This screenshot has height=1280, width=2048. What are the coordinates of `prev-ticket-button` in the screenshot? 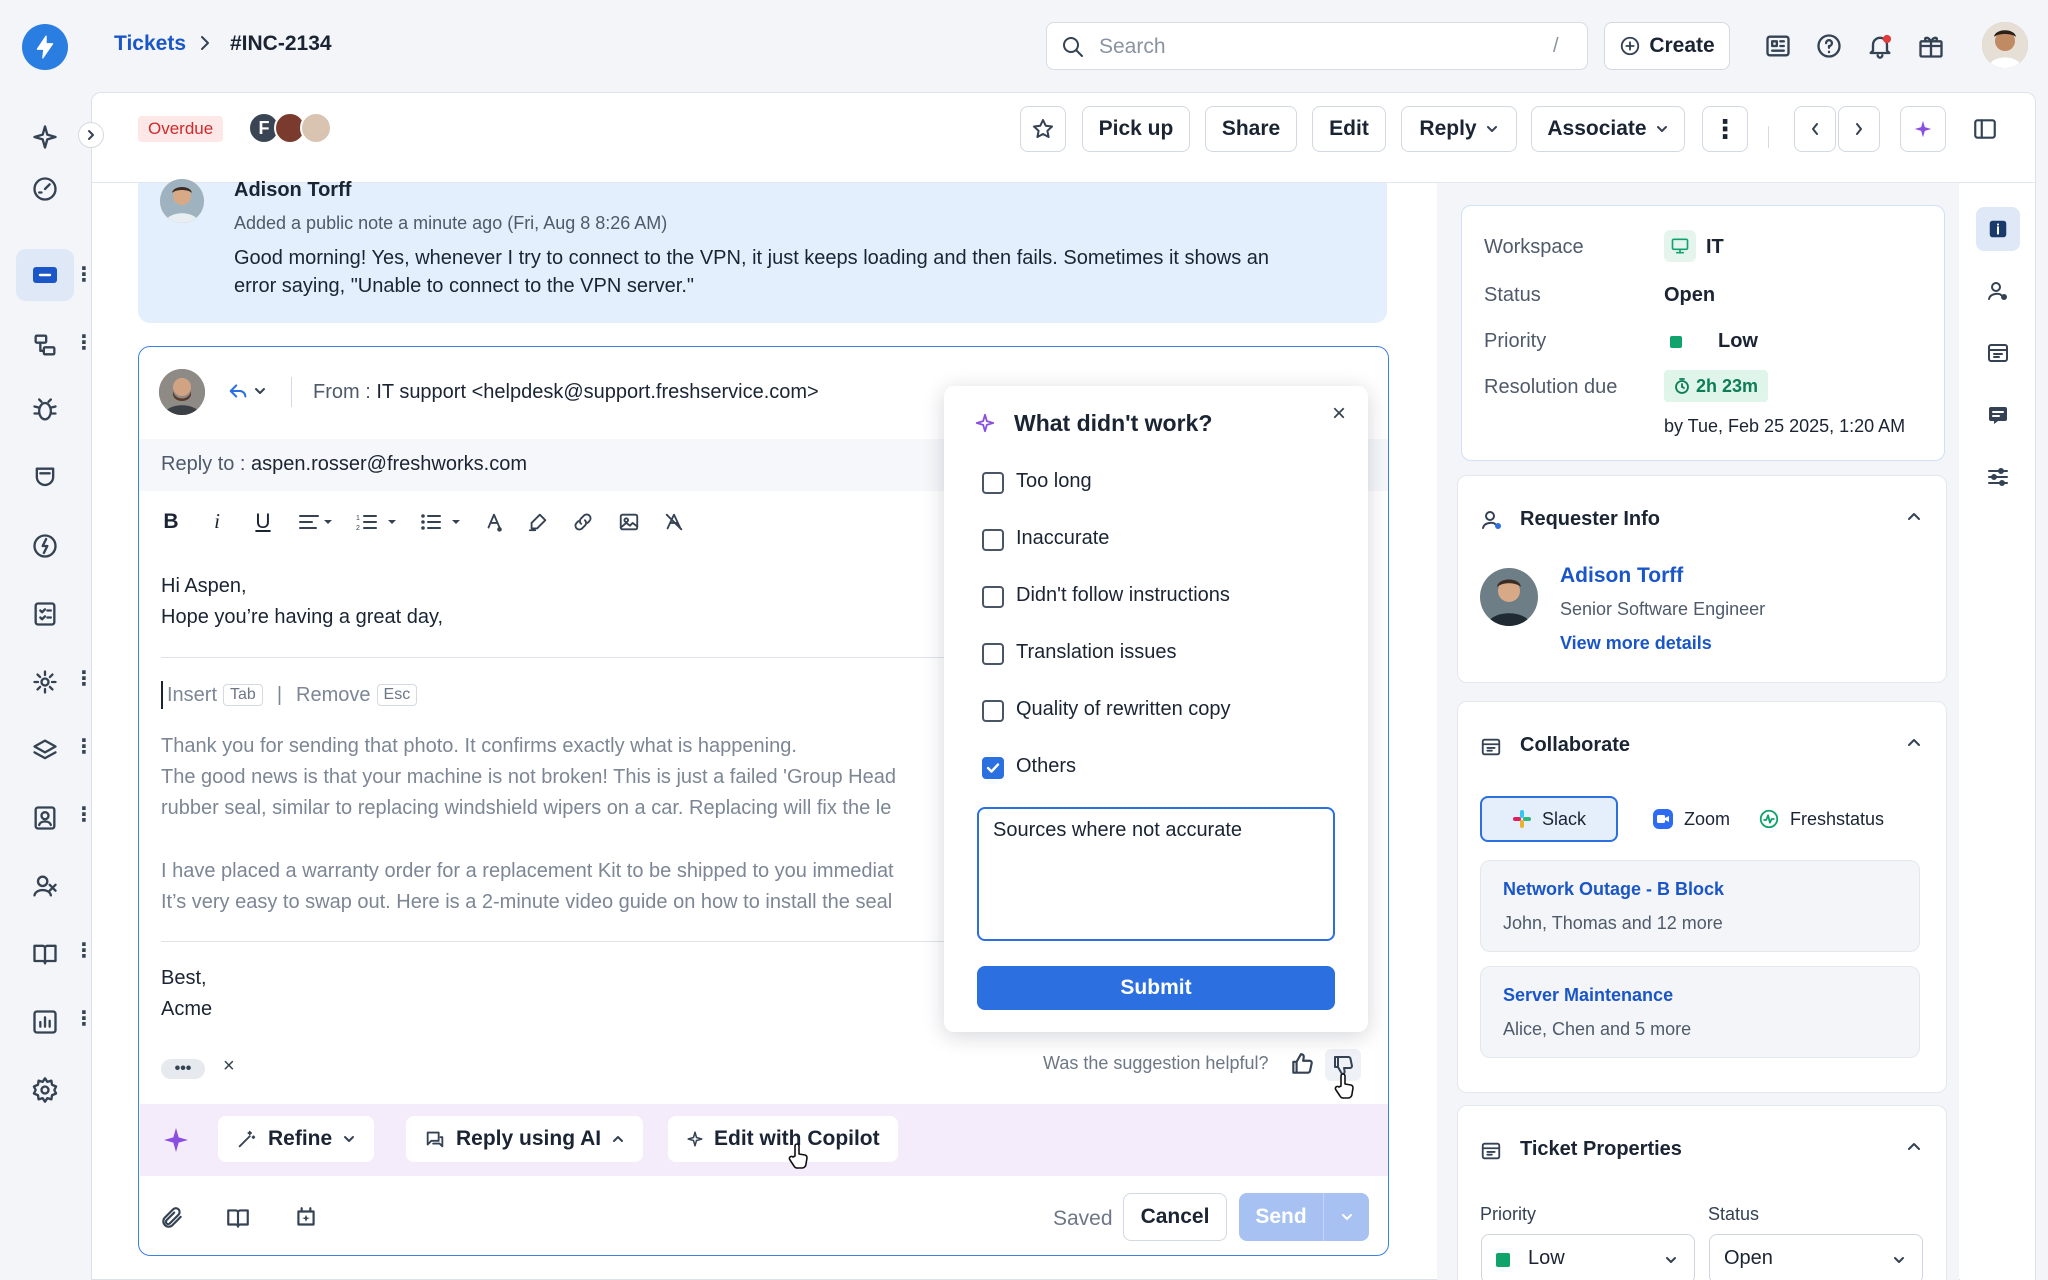 It's located at (1815, 129).